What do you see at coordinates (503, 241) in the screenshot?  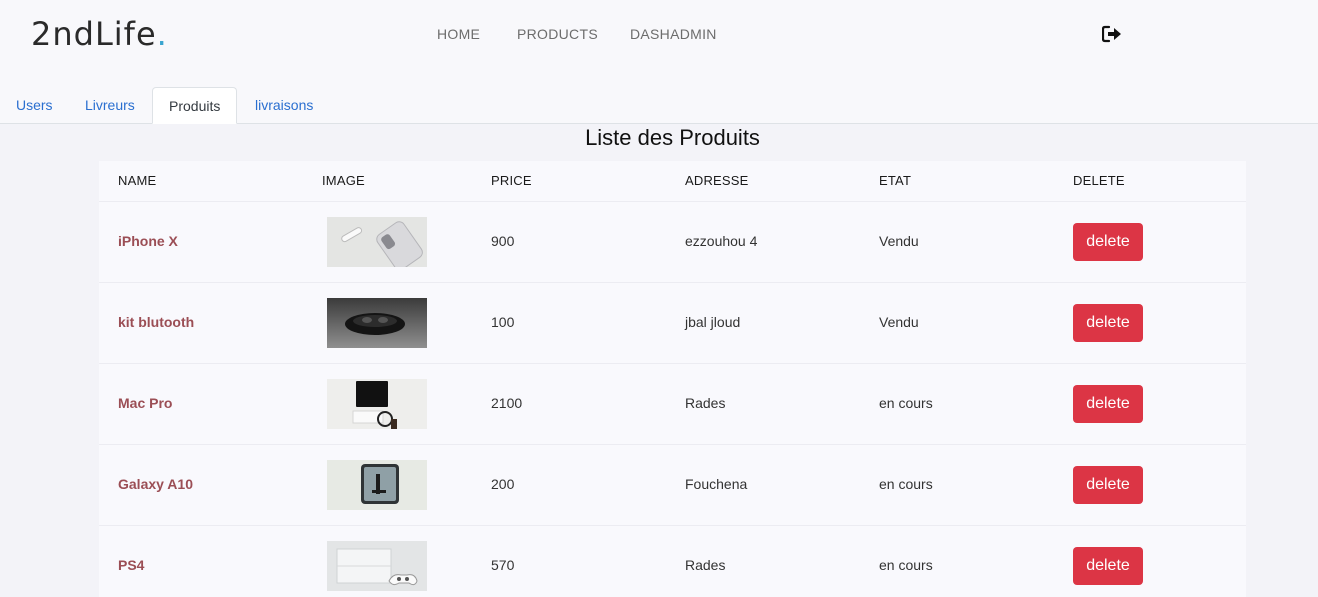 I see `product-price: 900` at bounding box center [503, 241].